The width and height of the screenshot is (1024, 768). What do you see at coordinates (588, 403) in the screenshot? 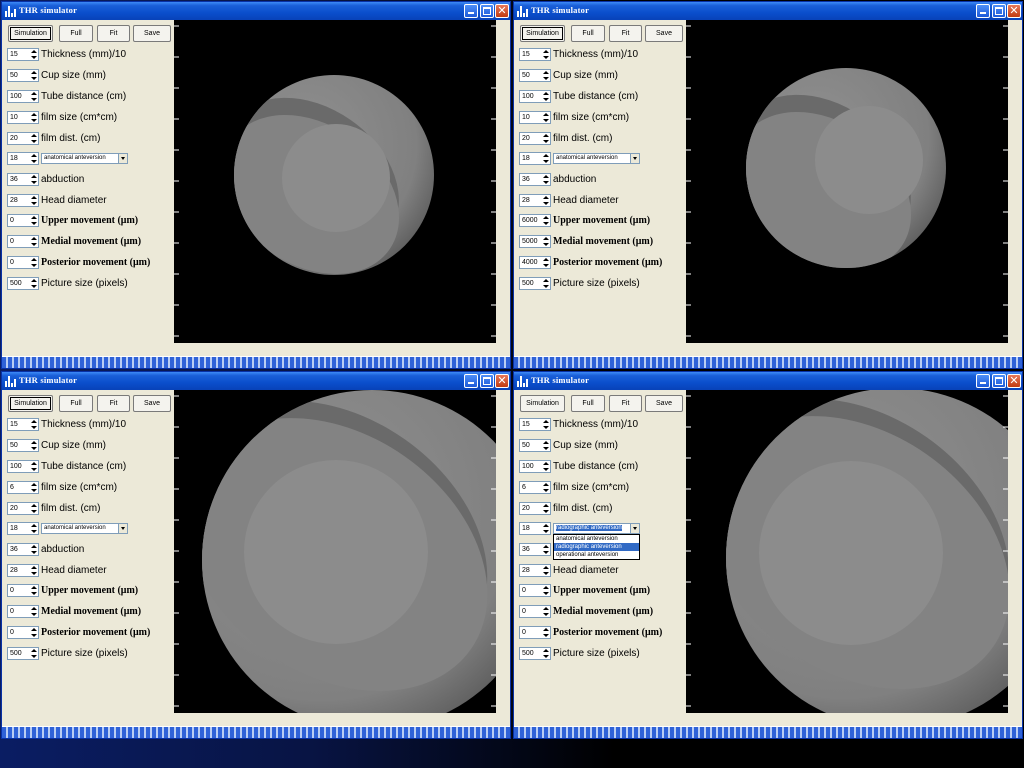
I see `full-button: Full` at bounding box center [588, 403].